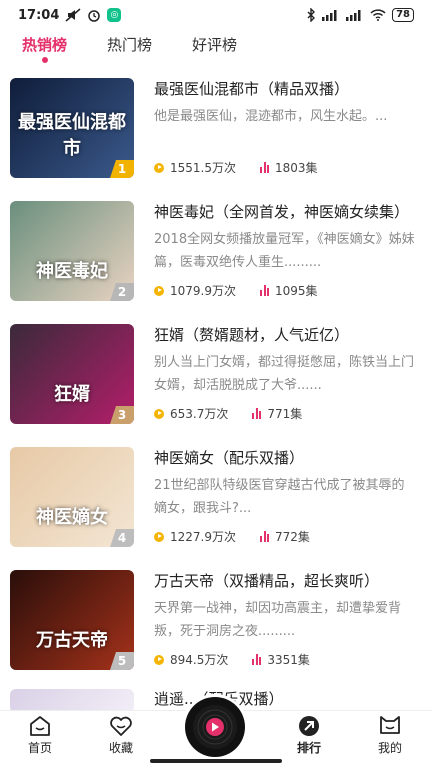 The image size is (432, 768). Describe the element at coordinates (122, 661) in the screenshot. I see `rank-badge: 5` at that location.